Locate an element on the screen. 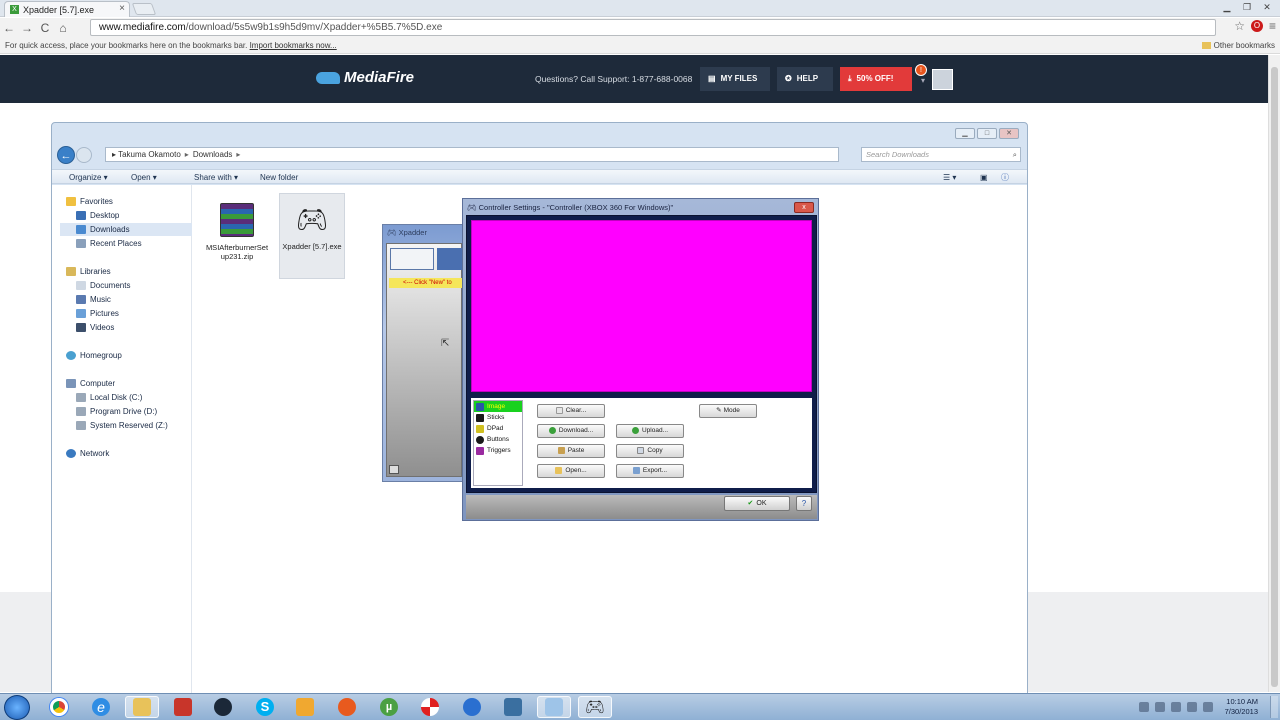 The width and height of the screenshot is (1280, 720). offer-button: ⤓ 50% OFF! is located at coordinates (876, 79).